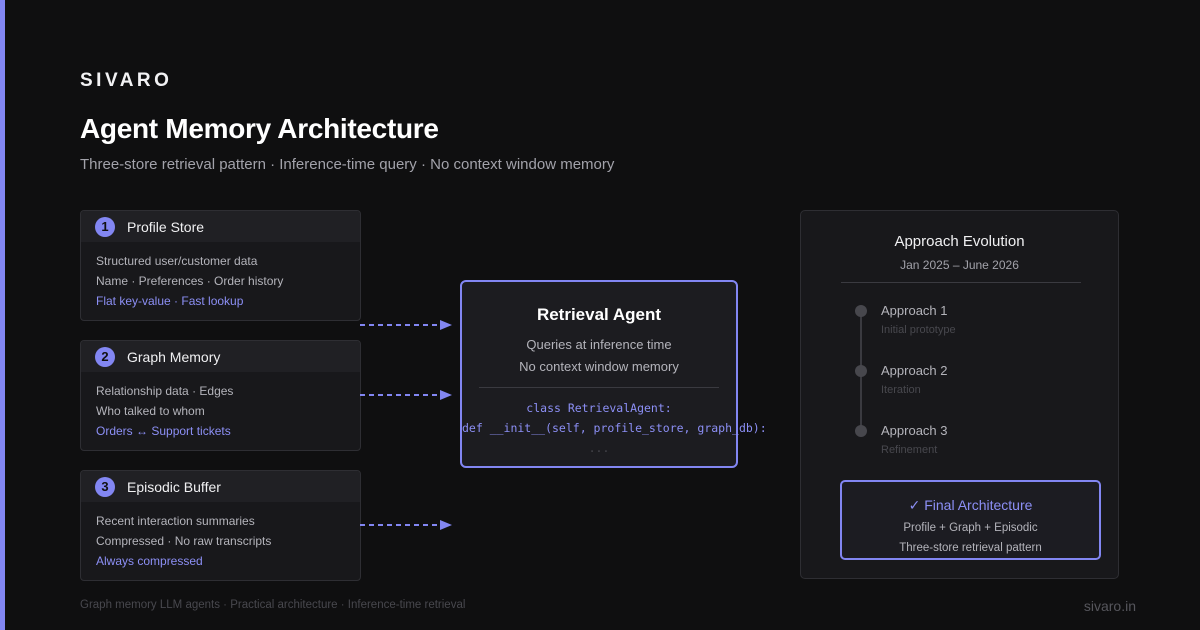  What do you see at coordinates (126, 80) in the screenshot?
I see `brand-logo: SIVARO` at bounding box center [126, 80].